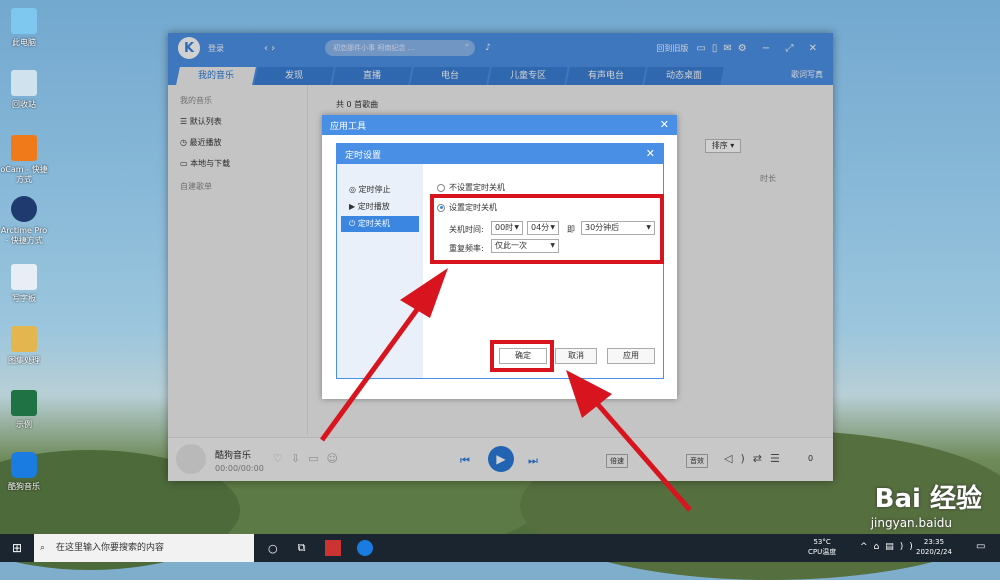 Image resolution: width=1000 pixels, height=580 pixels. I want to click on cortana-icon: ○, so click(273, 548).